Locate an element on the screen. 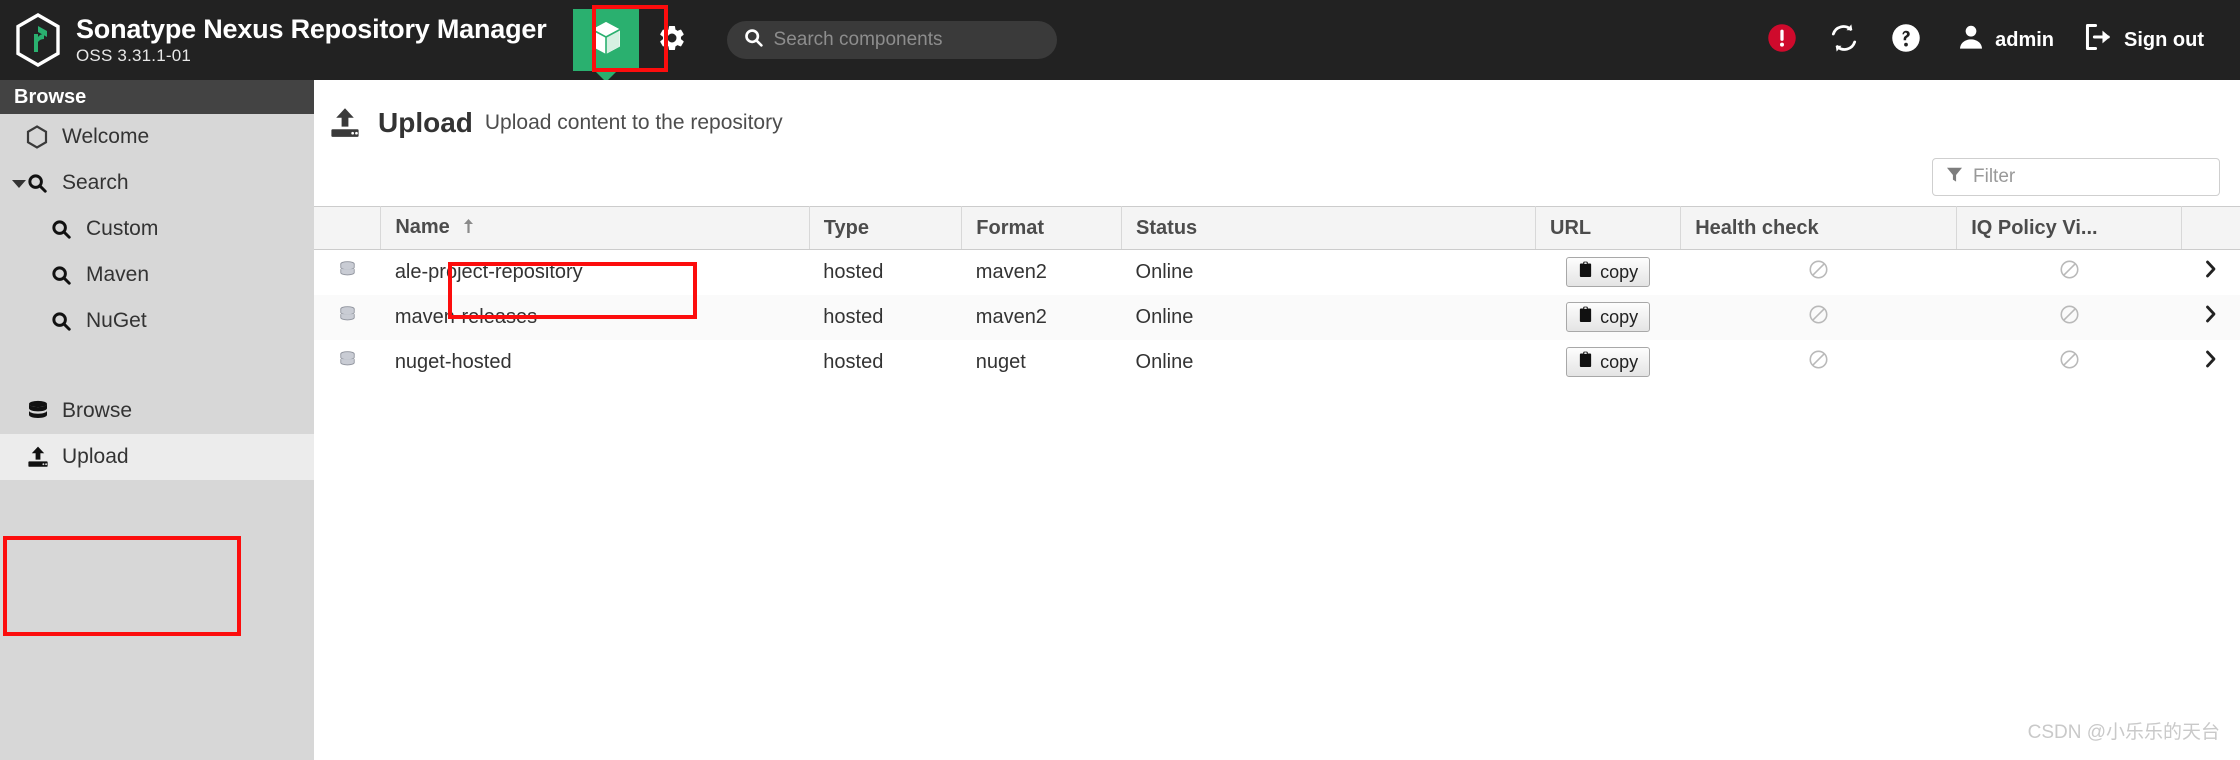 The width and height of the screenshot is (2240, 760). brand-title: Sonatype Nexus Repository Manager is located at coordinates (311, 29).